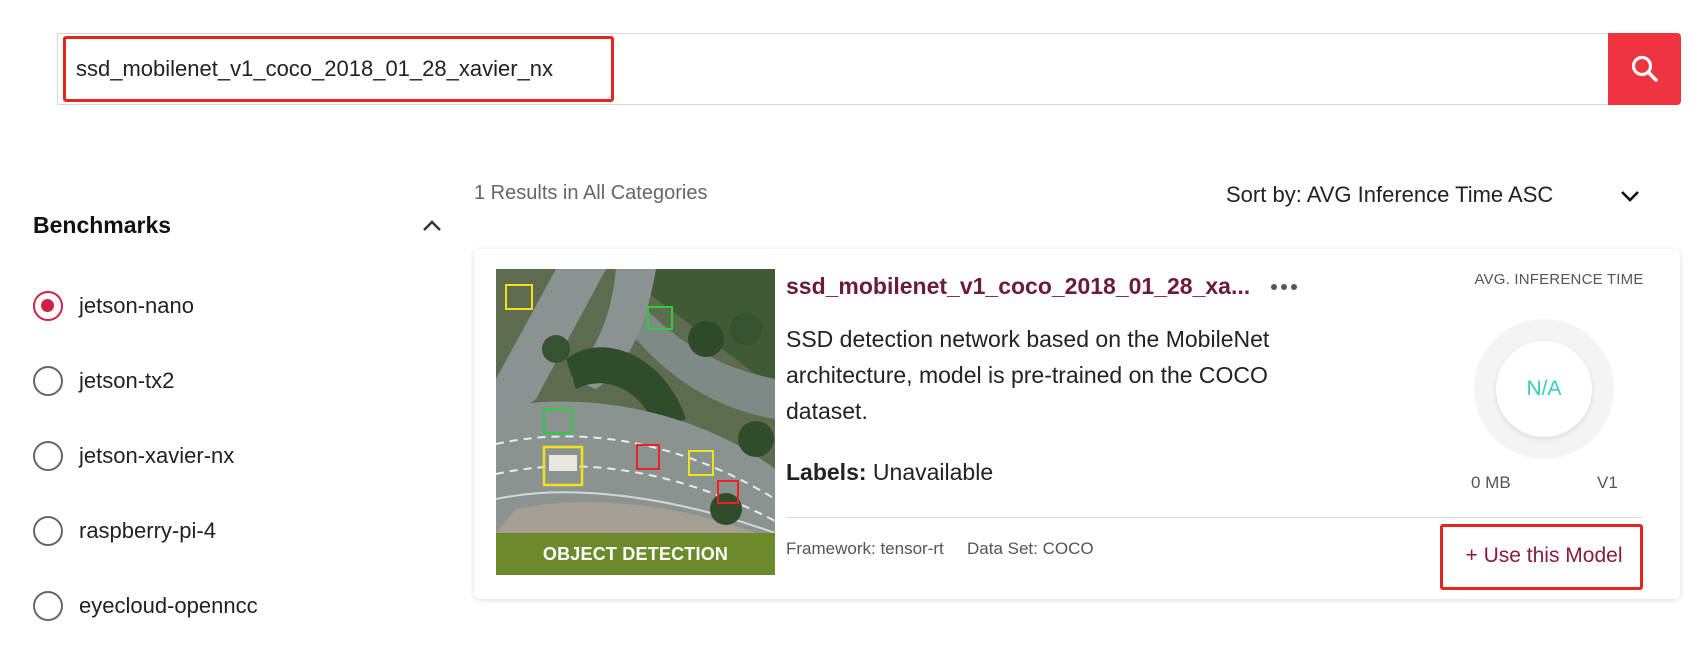 The height and width of the screenshot is (666, 1701). I want to click on benchmark-option-eyecloud-openncc: eyecloud-openncc, so click(145, 606).